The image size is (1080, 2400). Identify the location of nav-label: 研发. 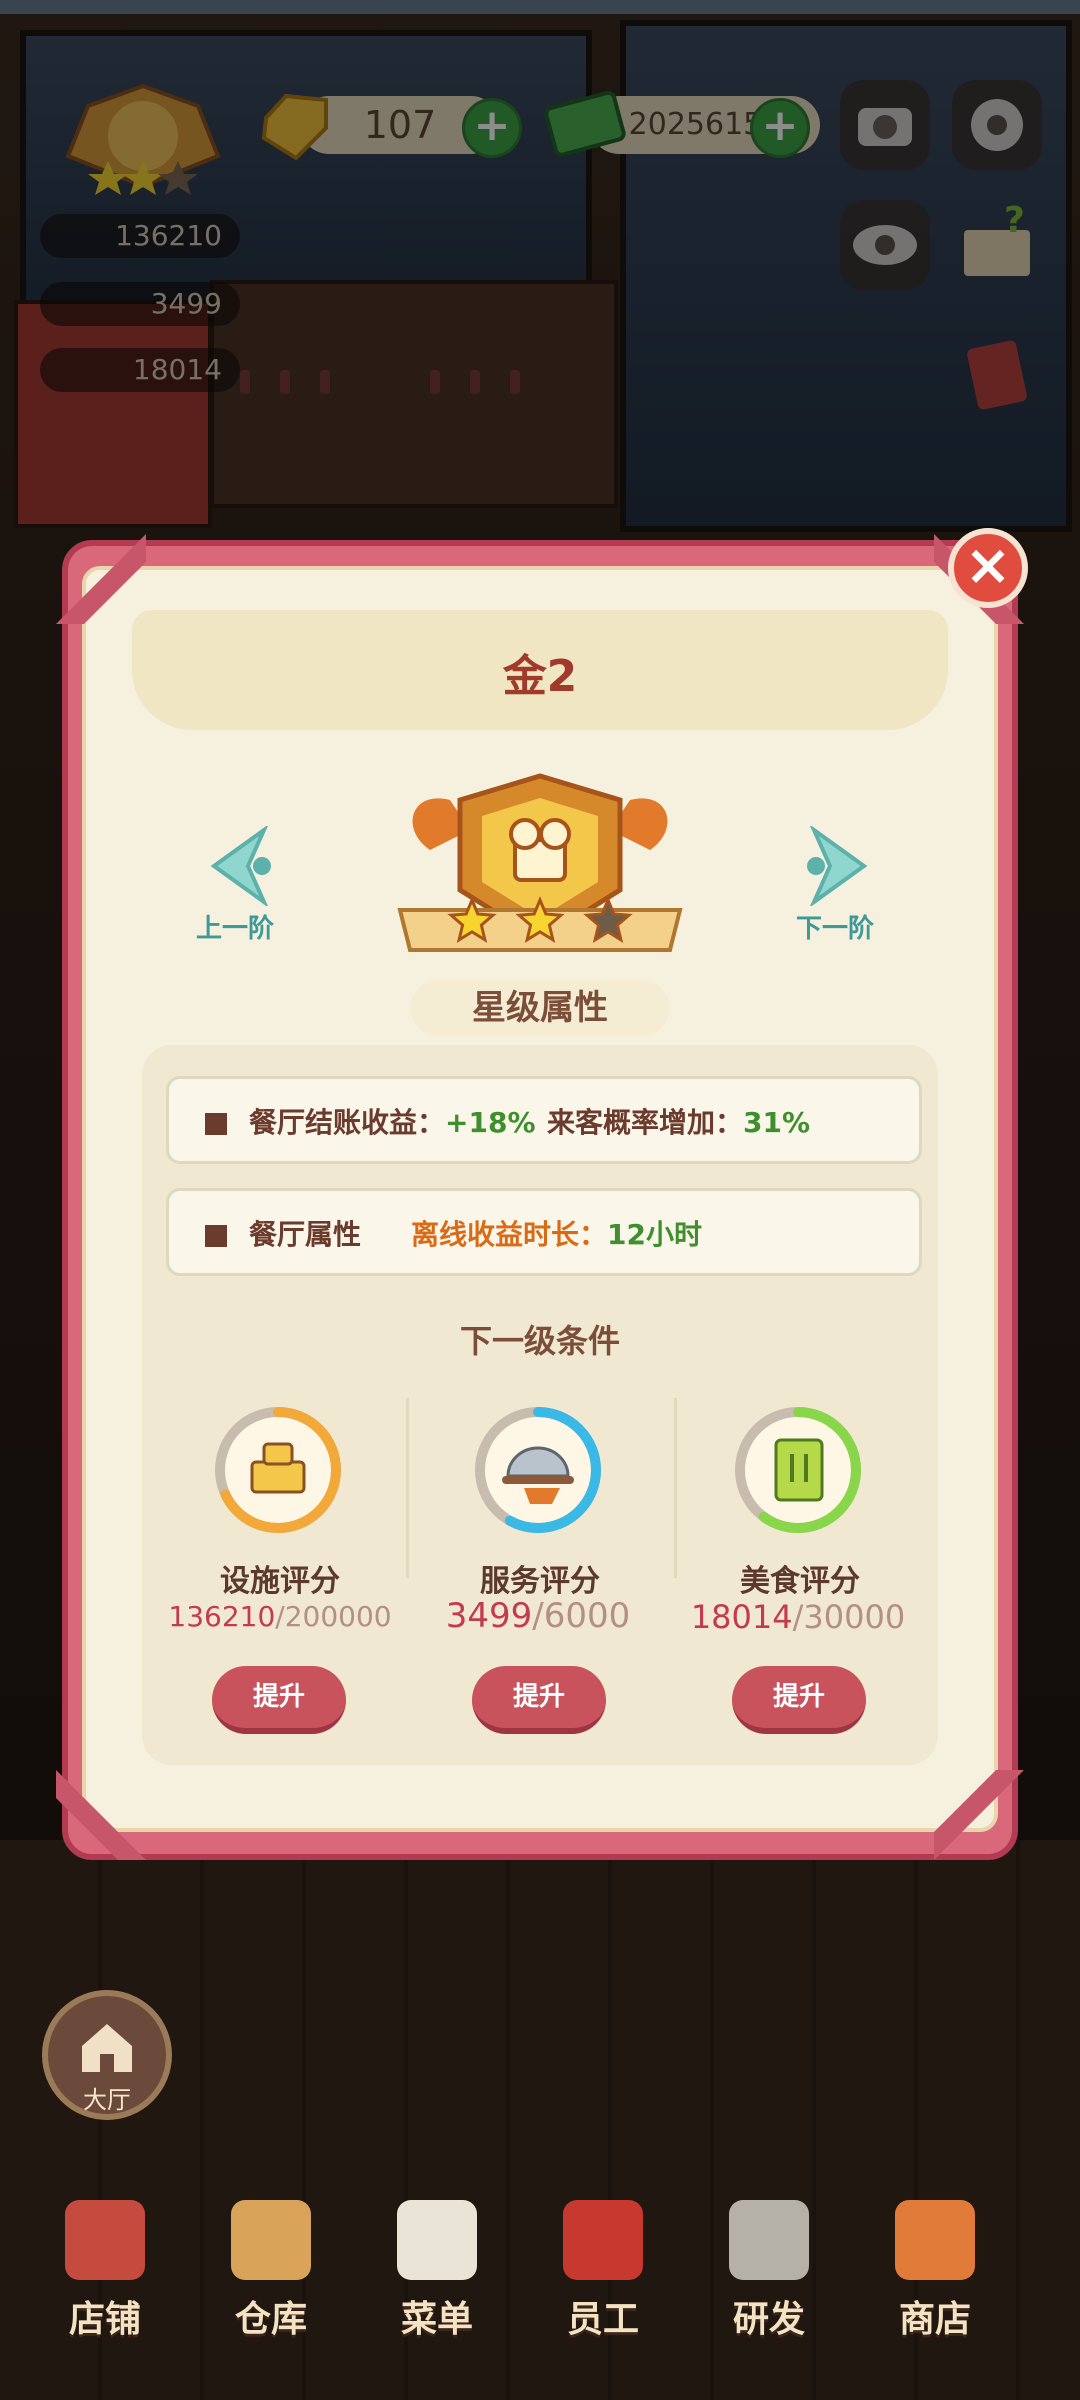
(769, 2316).